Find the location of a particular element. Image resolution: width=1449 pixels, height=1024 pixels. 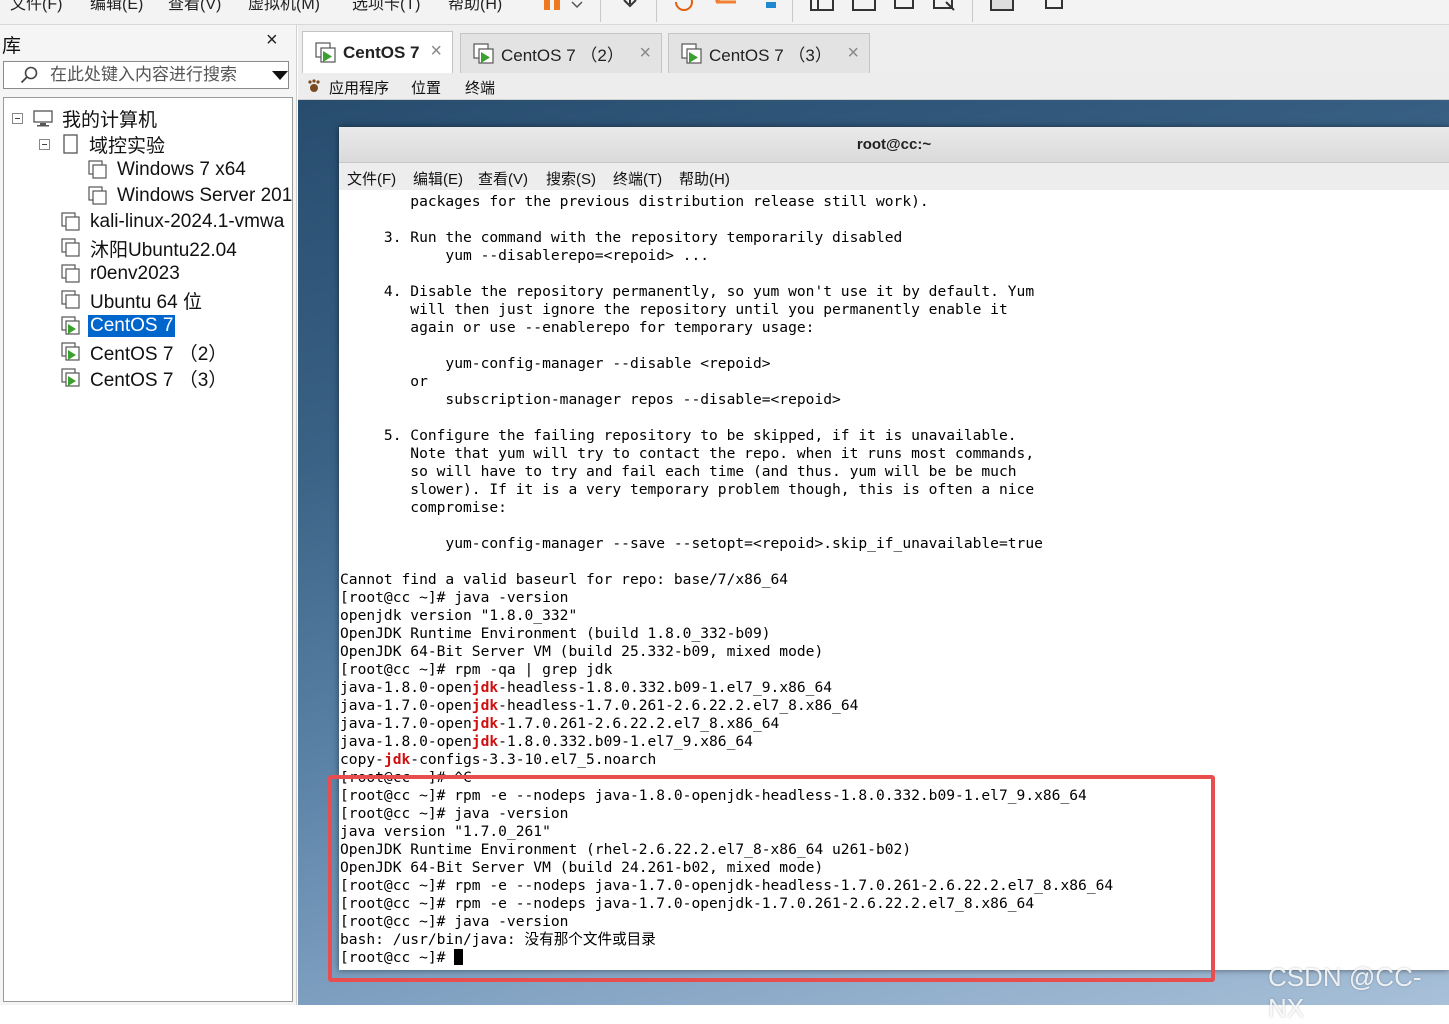

library-search-box is located at coordinates (146, 75).